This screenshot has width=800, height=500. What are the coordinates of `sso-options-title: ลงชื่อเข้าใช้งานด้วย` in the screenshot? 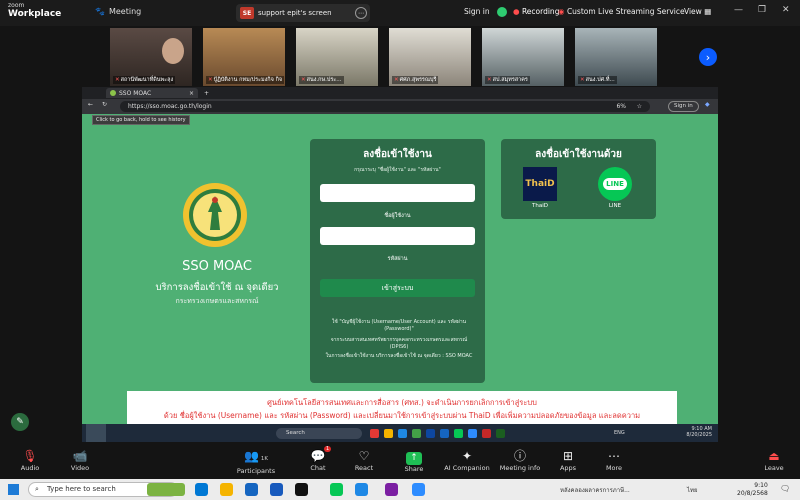 It's located at (578, 154).